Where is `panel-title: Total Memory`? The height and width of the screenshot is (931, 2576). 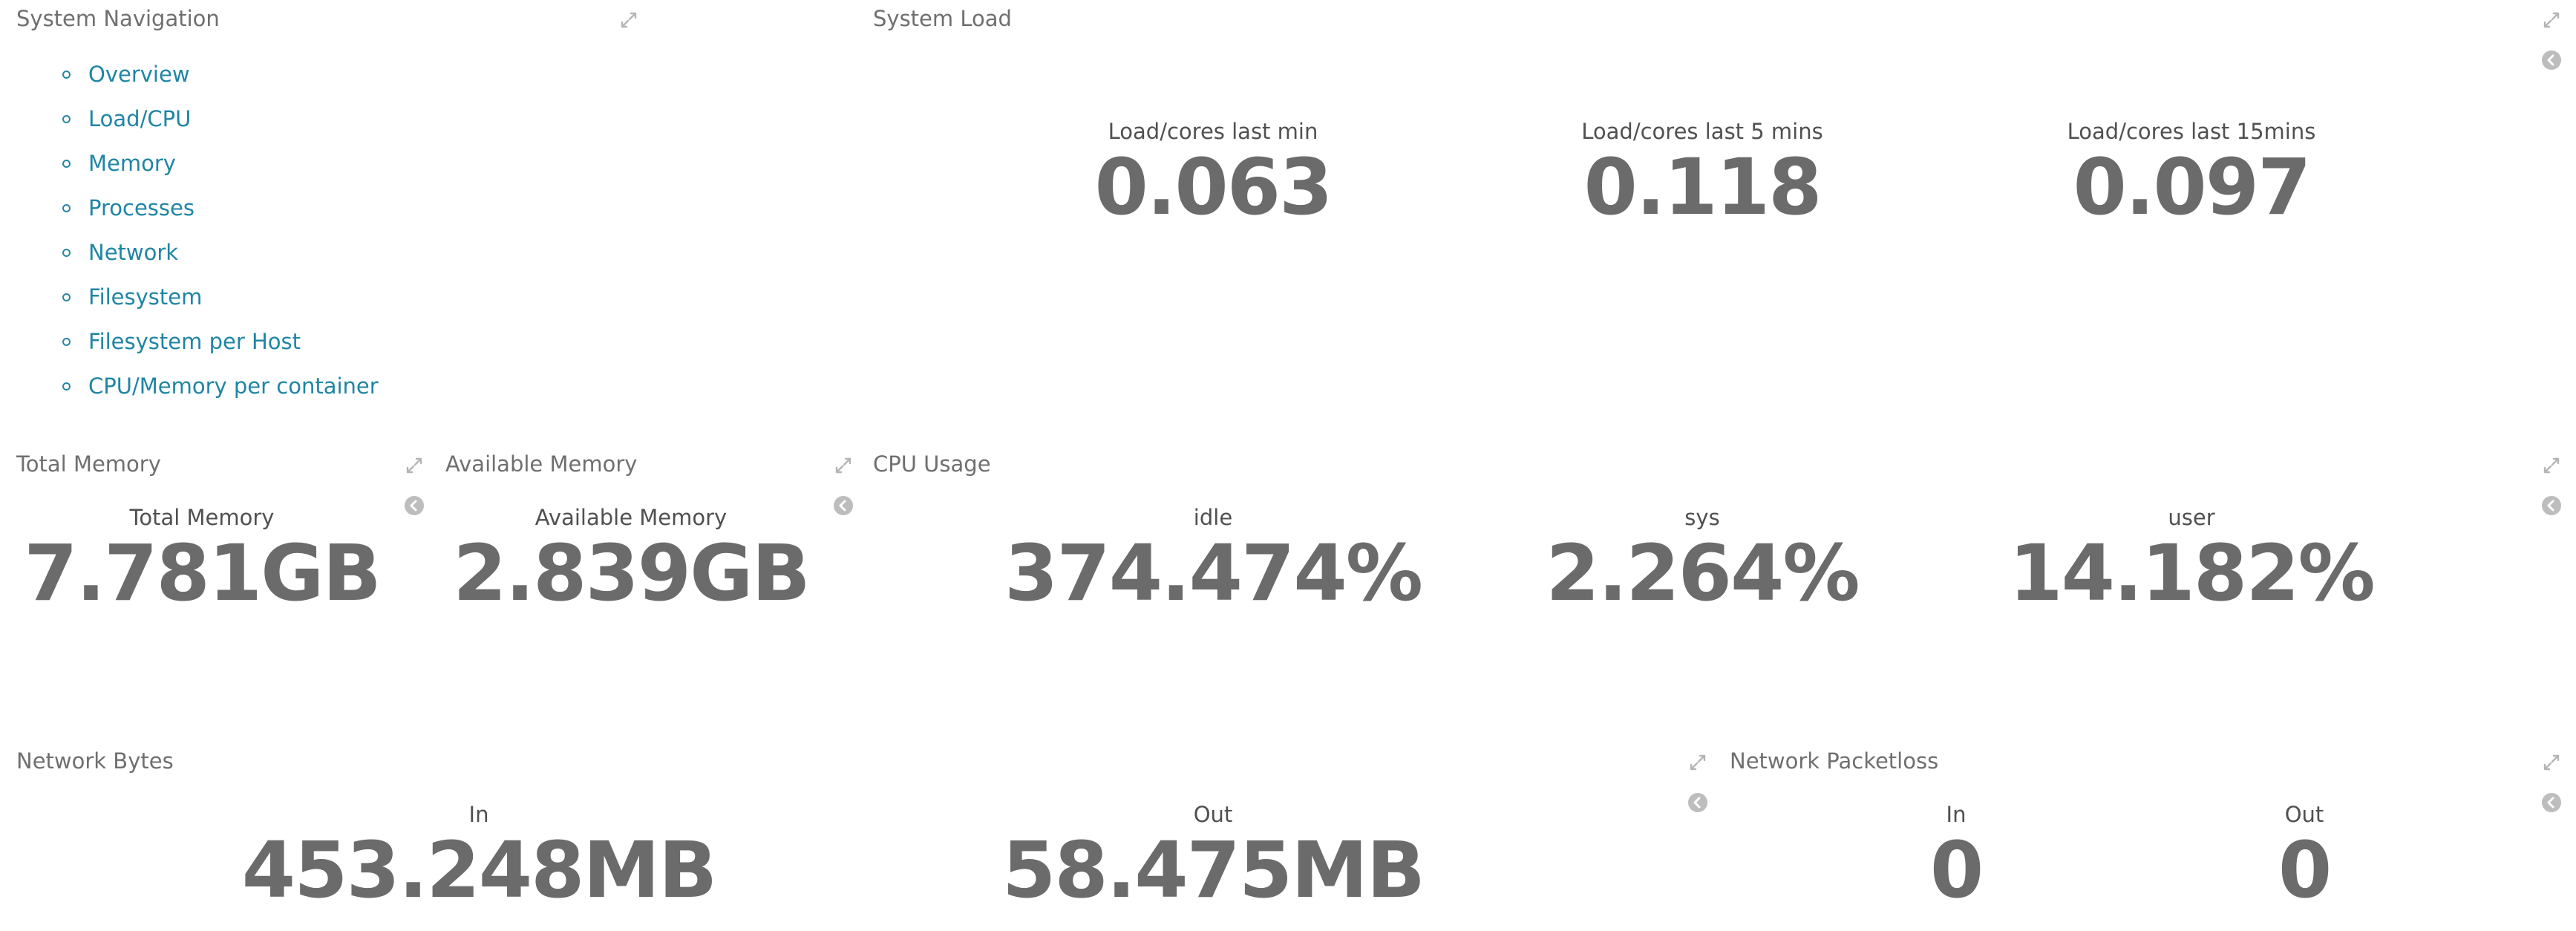
panel-title: Total Memory is located at coordinates (88, 464).